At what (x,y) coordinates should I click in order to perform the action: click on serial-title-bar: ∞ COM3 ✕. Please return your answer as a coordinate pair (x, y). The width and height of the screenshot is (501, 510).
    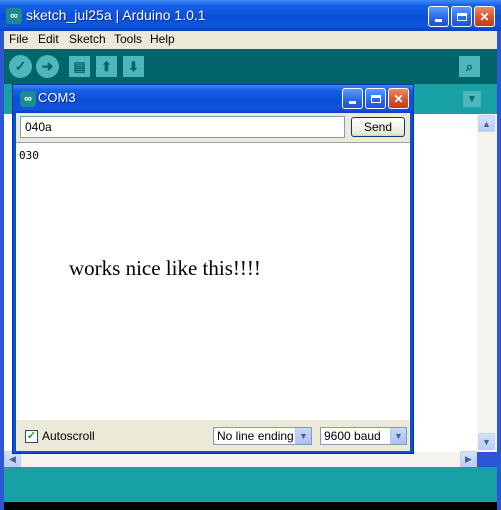
    Looking at the image, I should click on (213, 99).